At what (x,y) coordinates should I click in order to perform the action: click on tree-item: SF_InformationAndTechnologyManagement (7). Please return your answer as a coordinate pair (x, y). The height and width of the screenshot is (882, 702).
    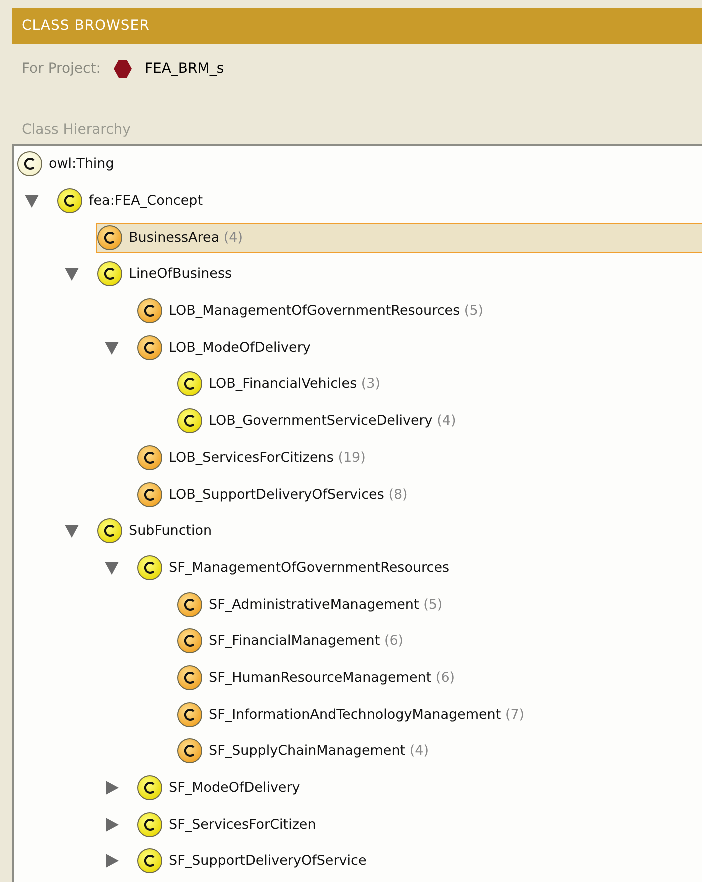
    Looking at the image, I should click on (439, 715).